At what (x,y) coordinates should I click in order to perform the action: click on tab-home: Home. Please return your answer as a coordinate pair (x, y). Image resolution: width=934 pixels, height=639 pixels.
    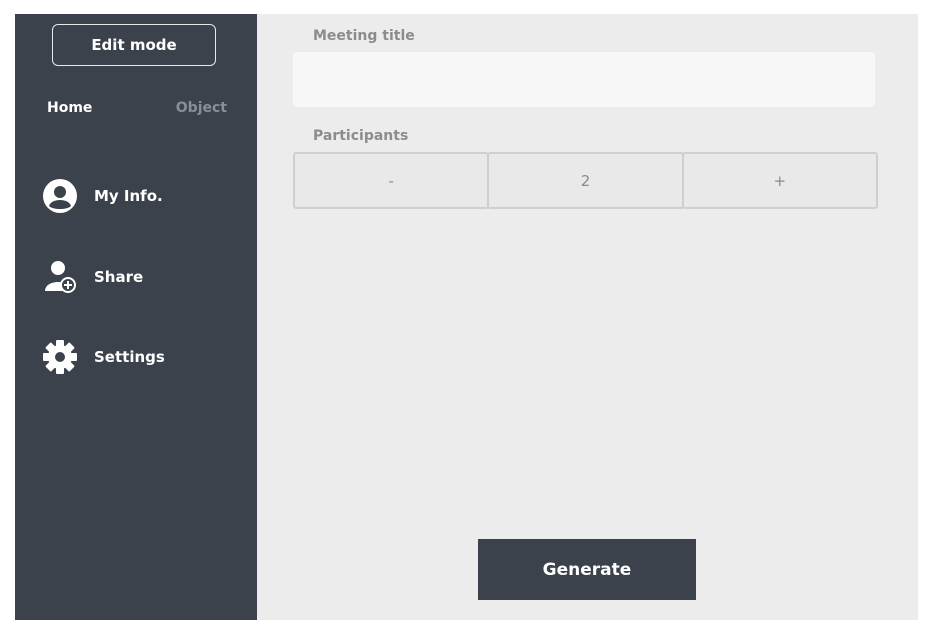
    Looking at the image, I should click on (69, 108).